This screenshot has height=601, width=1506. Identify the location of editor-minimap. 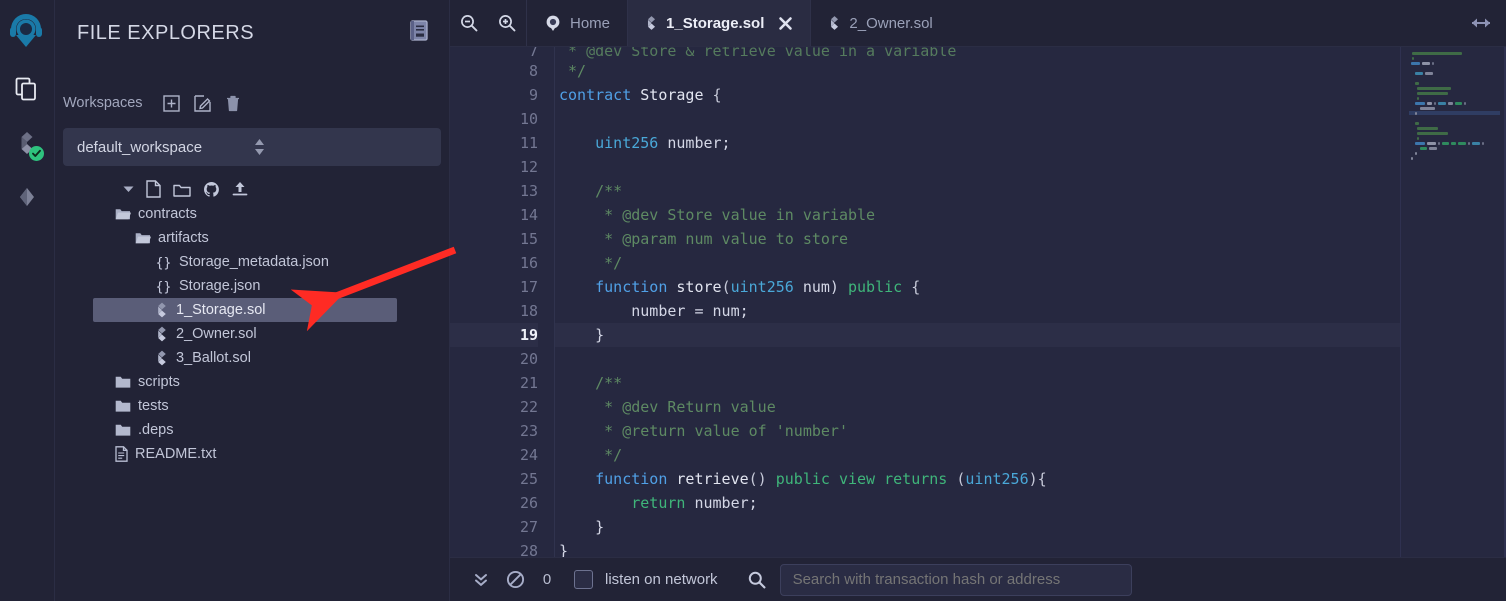
(1453, 302).